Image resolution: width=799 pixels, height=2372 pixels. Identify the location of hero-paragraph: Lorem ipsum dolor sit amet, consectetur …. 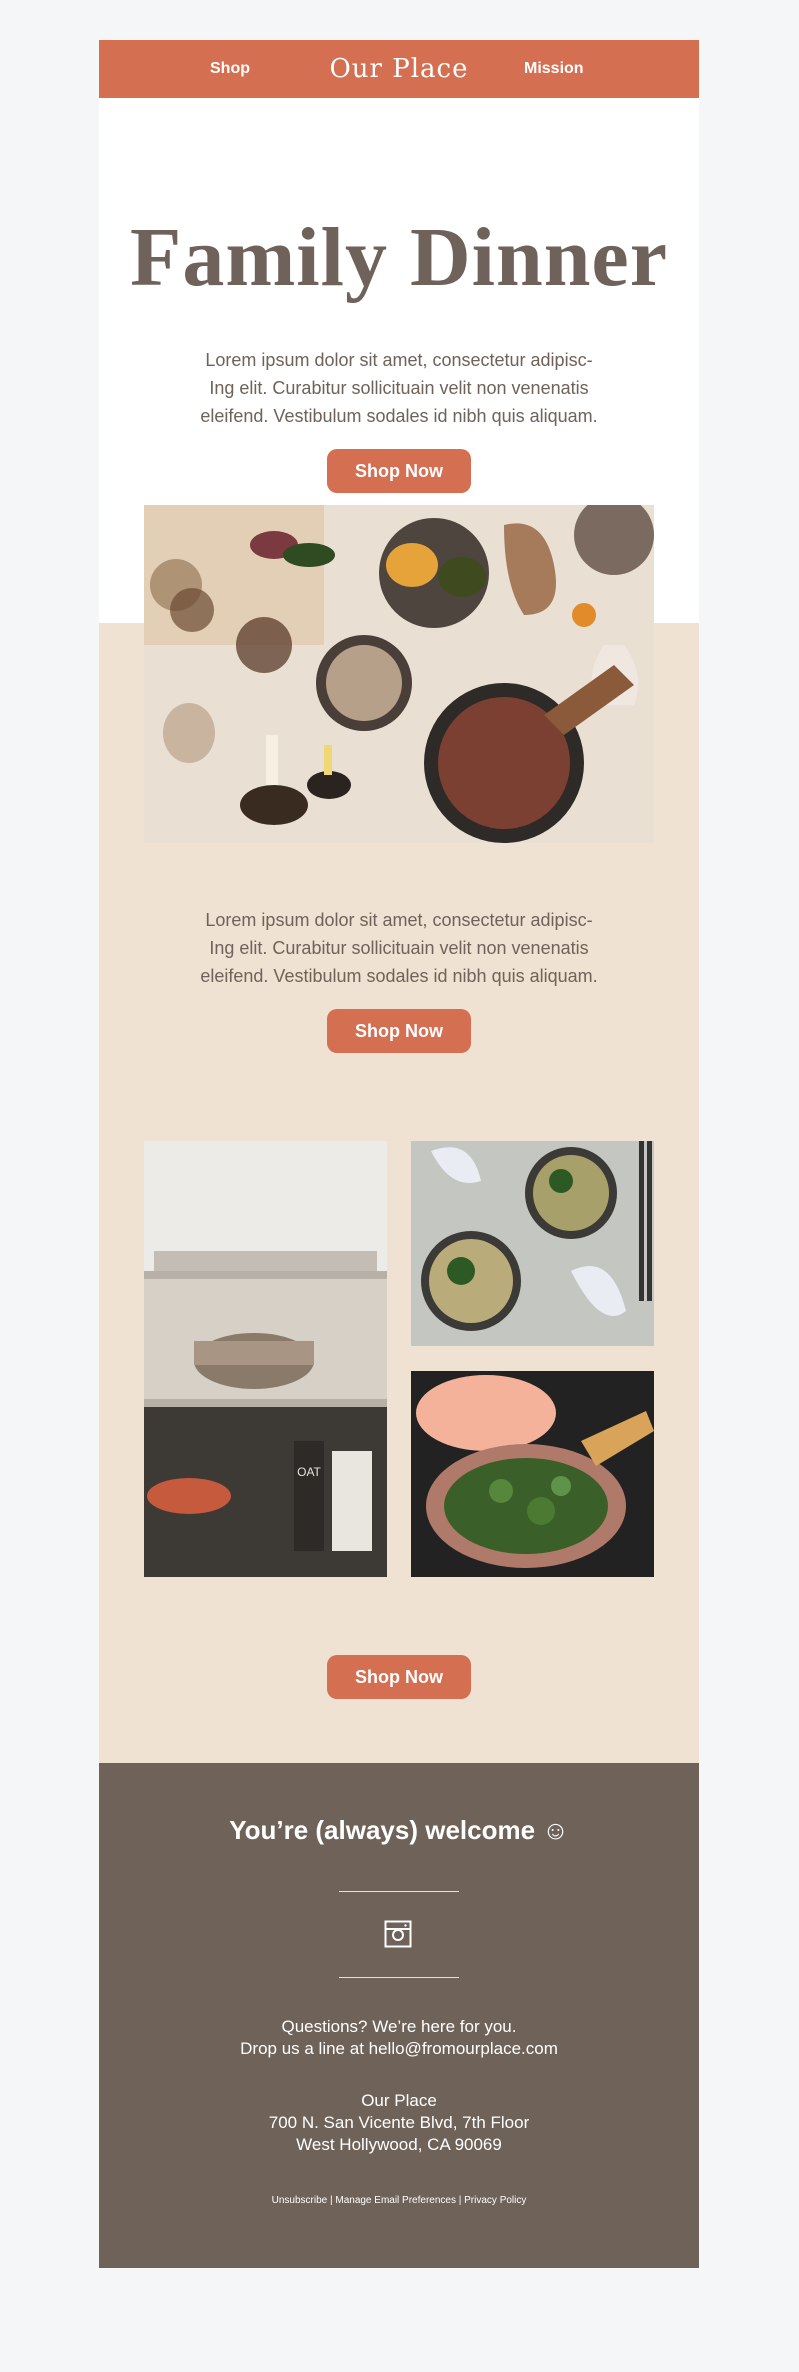
(399, 388).